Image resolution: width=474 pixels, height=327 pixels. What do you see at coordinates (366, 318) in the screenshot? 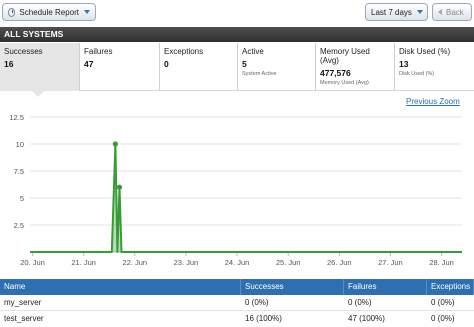
I see `cell-failures: 47 (100%)` at bounding box center [366, 318].